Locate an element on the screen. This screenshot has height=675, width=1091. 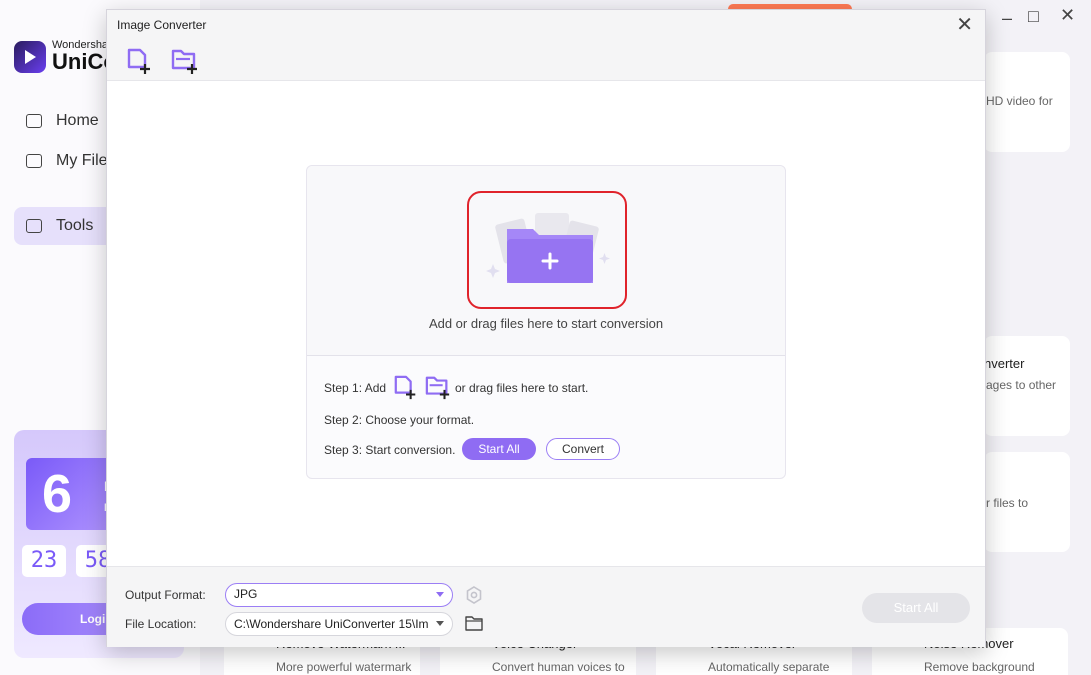
output-format-label: Output Format: is located at coordinates (165, 595).